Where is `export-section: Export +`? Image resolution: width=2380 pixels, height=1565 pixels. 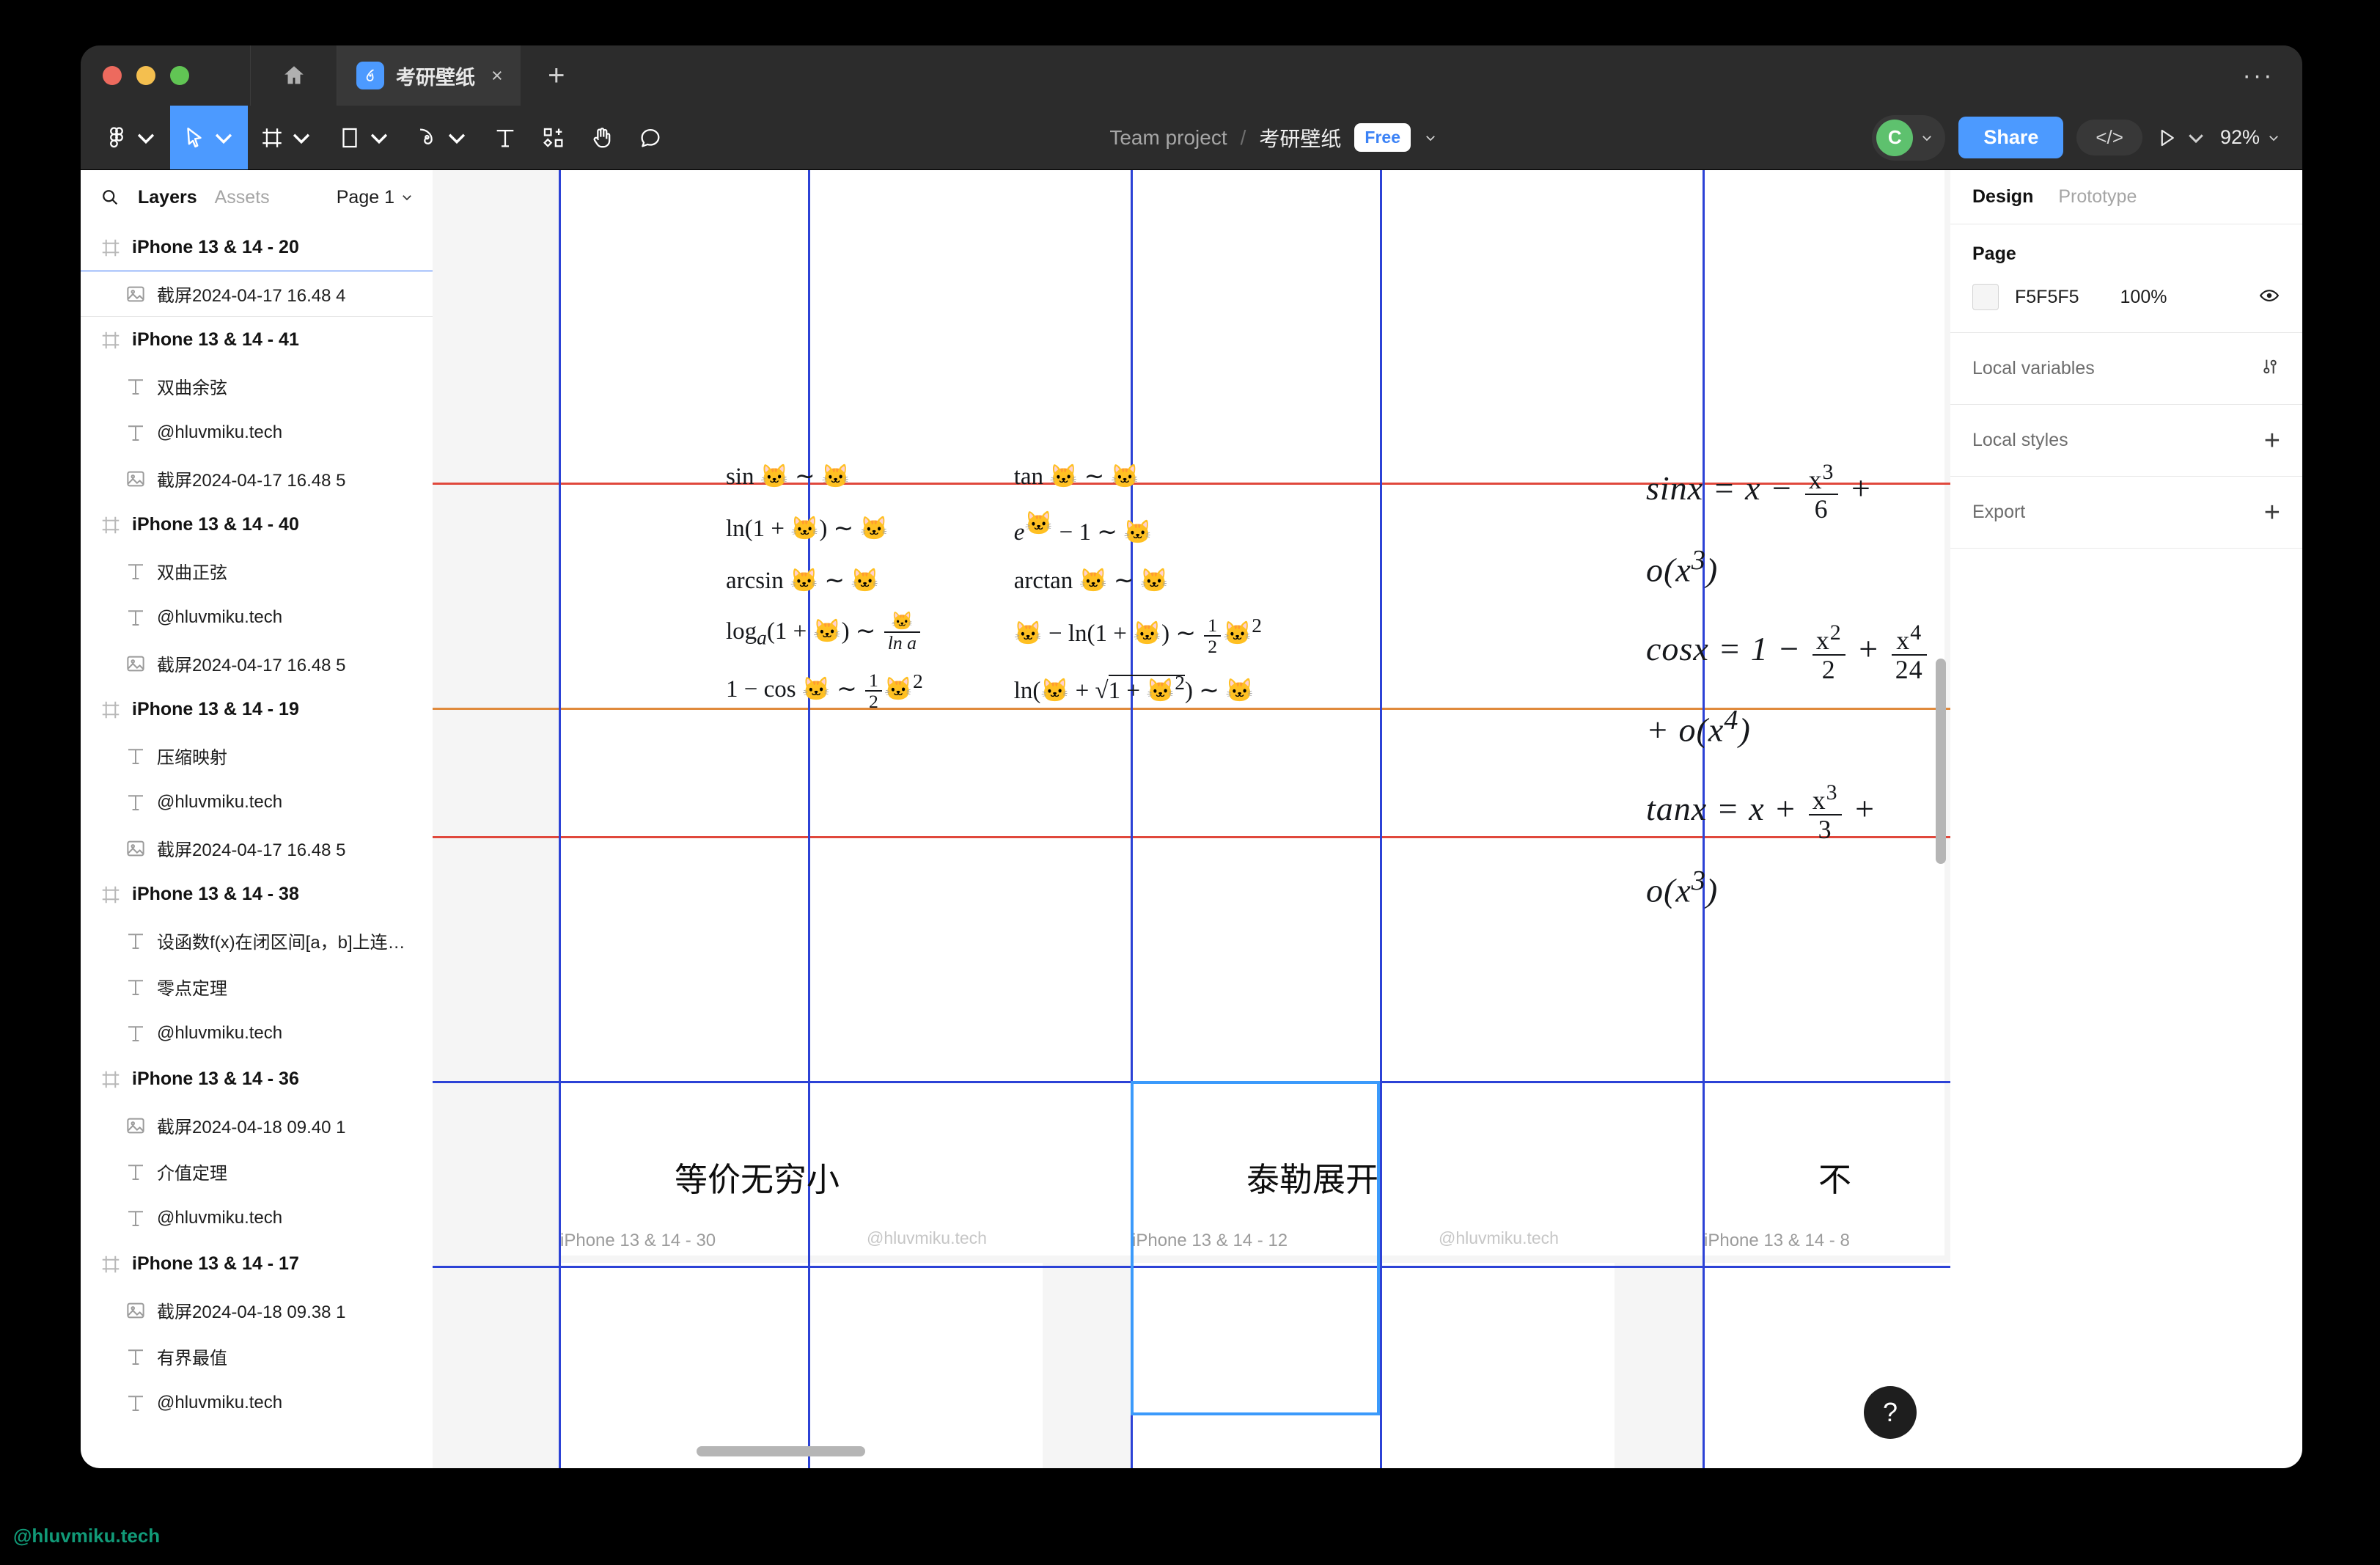 export-section: Export + is located at coordinates (2126, 513).